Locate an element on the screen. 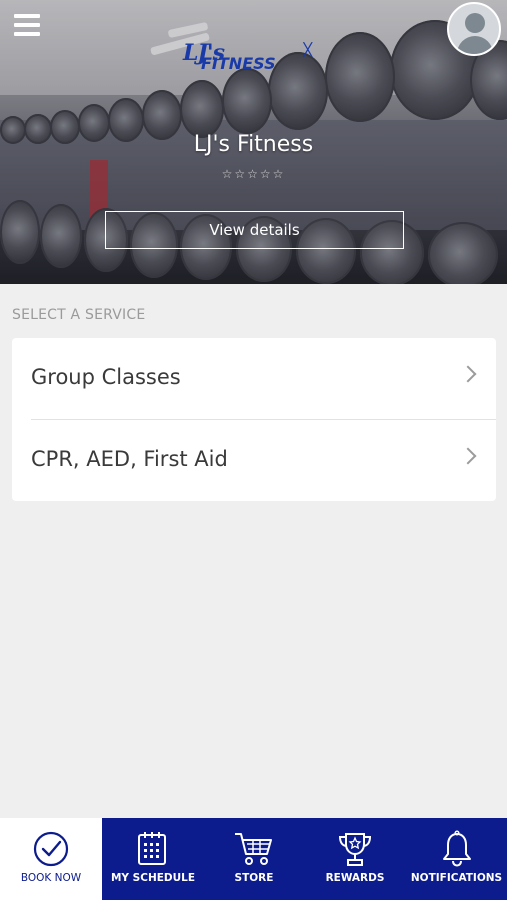 Image resolution: width=507 pixels, height=900 pixels. view-details-button: View details is located at coordinates (254, 230).